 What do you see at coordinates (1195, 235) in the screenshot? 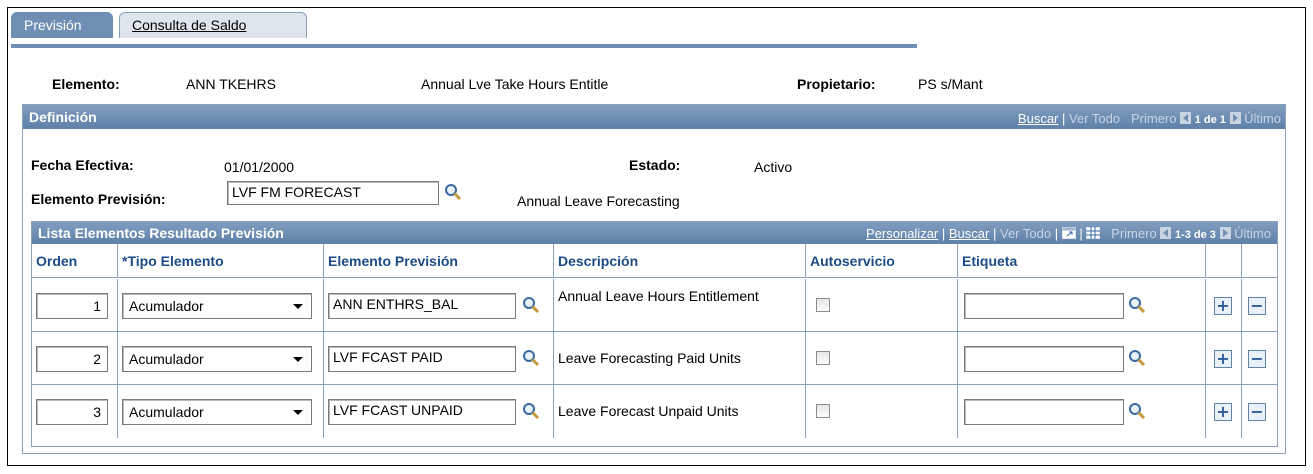
I see `grid-row-count: 1-3 de 3` at bounding box center [1195, 235].